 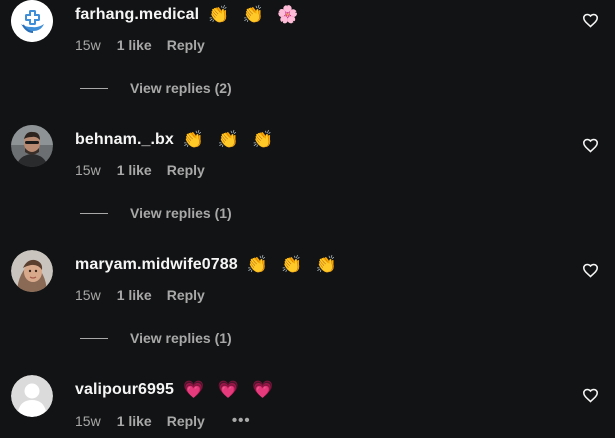 What do you see at coordinates (230, 390) in the screenshot?
I see `comment-text: 💗 💗 💗` at bounding box center [230, 390].